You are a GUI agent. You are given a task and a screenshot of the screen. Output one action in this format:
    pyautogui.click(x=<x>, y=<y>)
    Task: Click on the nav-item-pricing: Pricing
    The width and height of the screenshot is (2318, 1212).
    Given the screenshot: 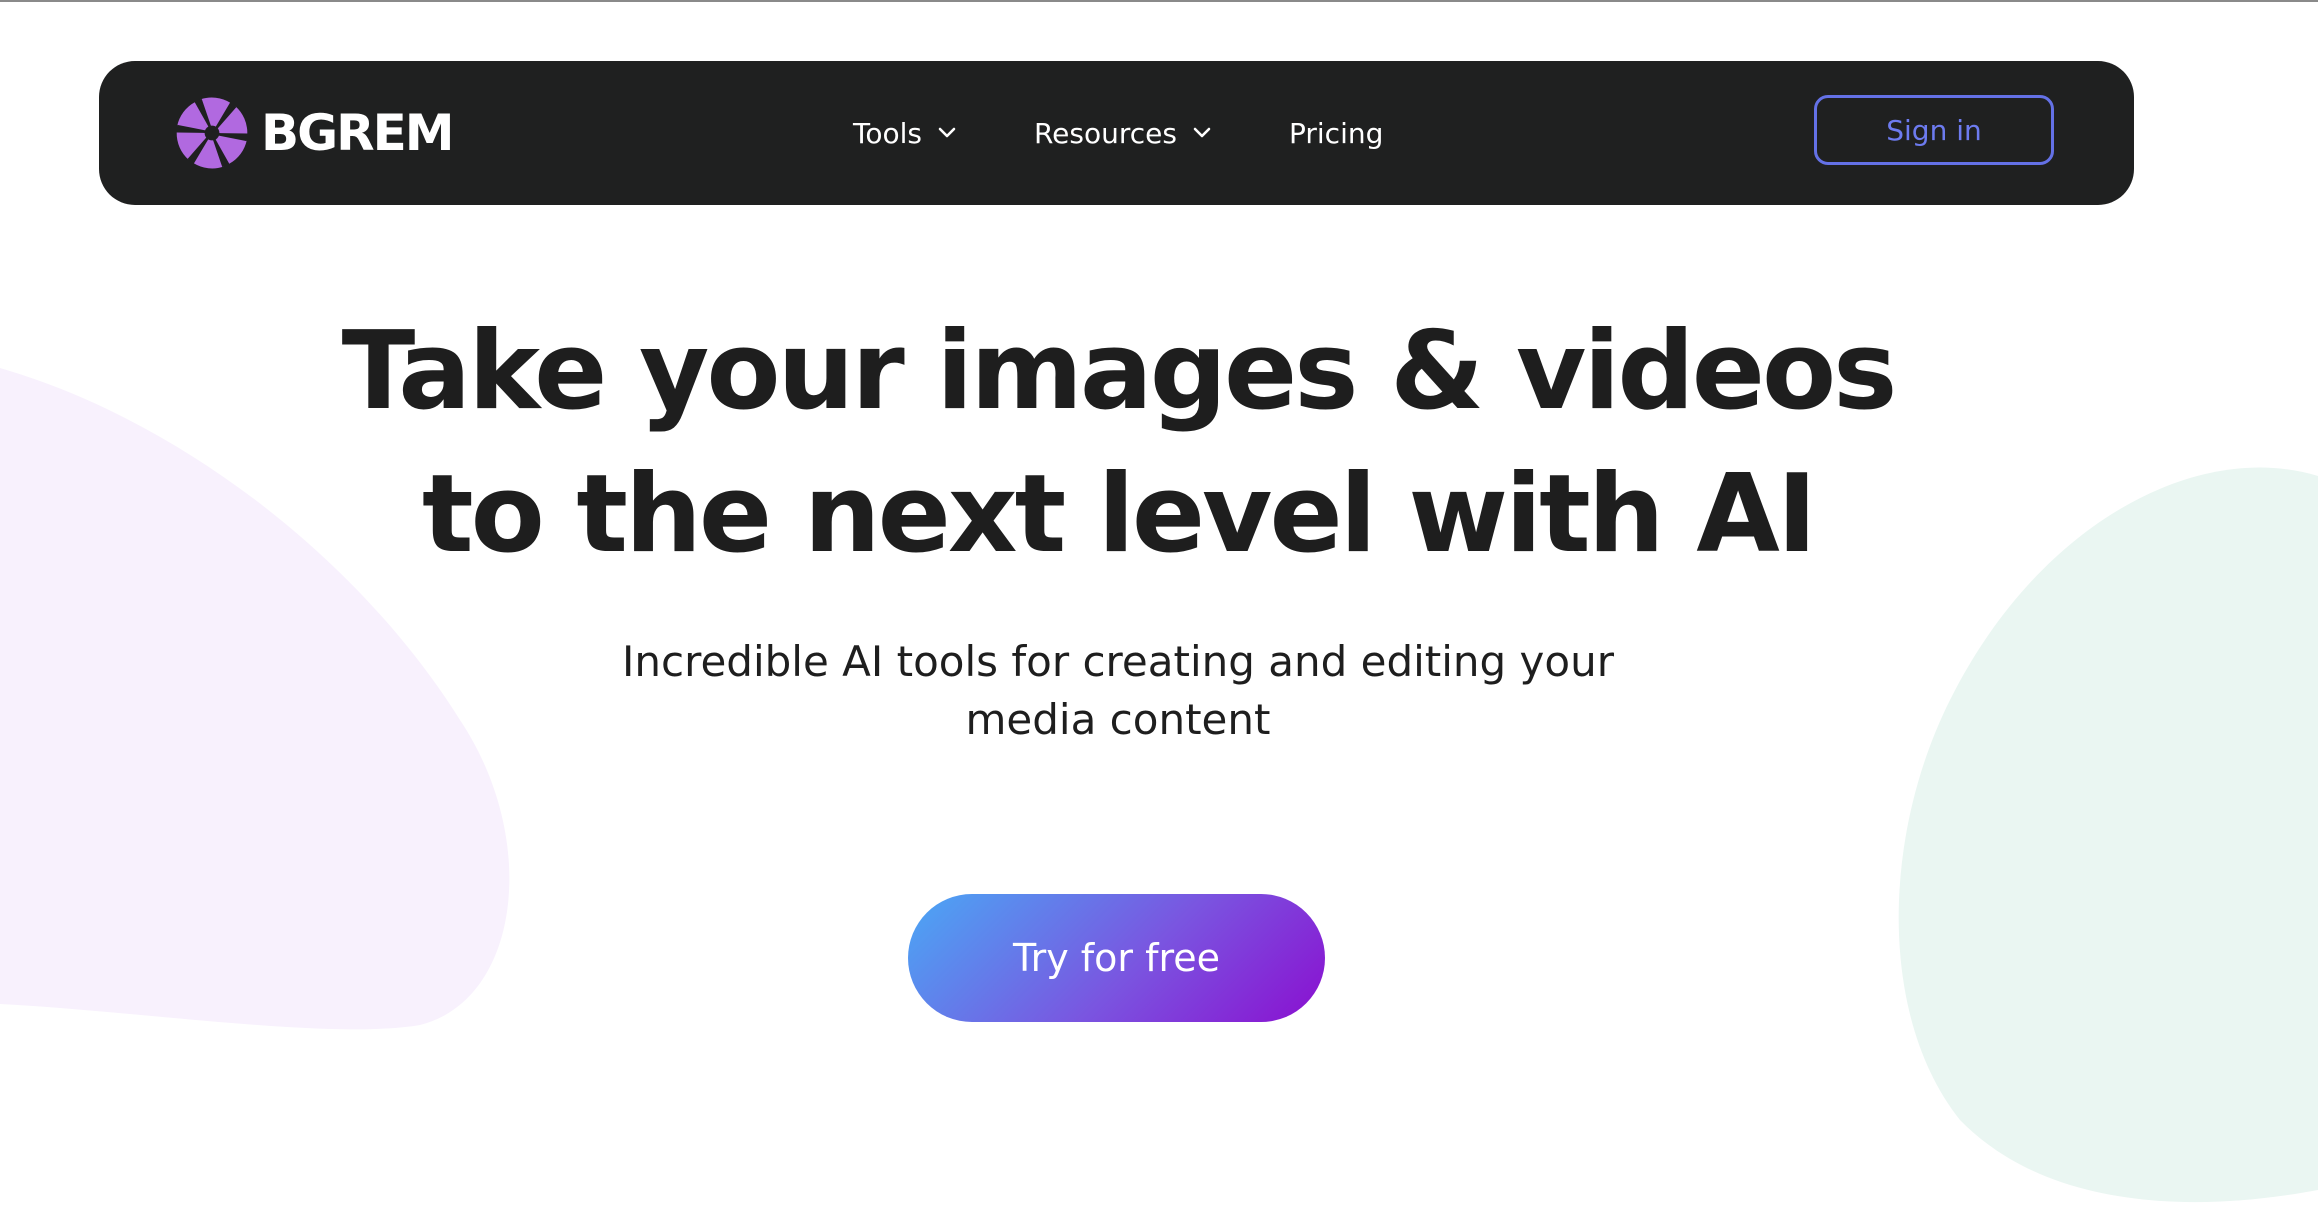 What is the action you would take?
    pyautogui.click(x=1336, y=133)
    